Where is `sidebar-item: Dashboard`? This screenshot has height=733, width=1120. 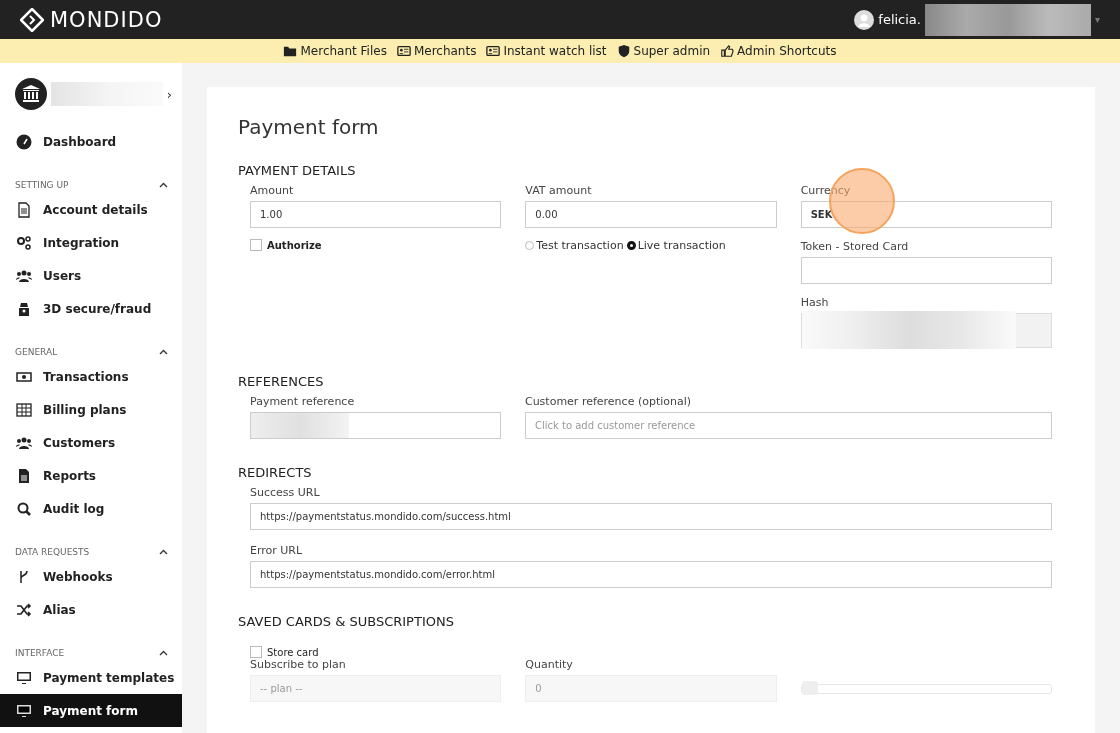
sidebar-item: Dashboard is located at coordinates (91, 141).